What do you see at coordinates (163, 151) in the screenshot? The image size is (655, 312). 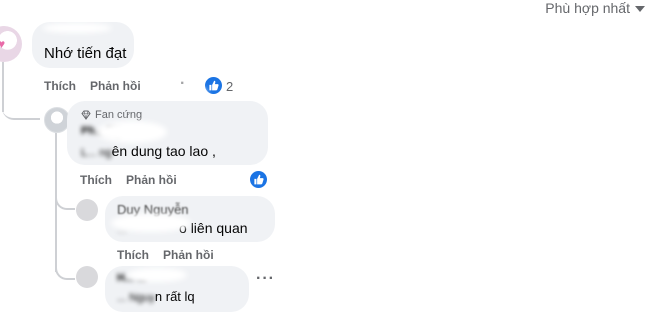 I see `comment-text: ên dung tao lao ,` at bounding box center [163, 151].